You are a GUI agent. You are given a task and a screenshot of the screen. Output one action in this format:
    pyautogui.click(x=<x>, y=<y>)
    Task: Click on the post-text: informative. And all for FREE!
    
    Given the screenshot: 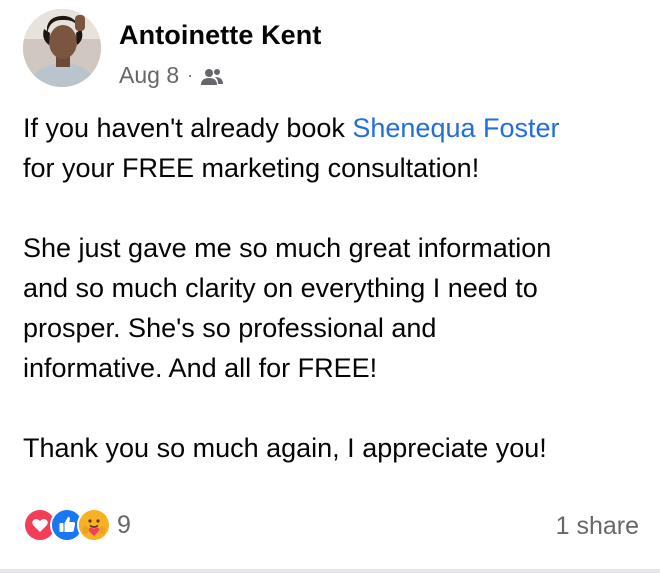 What is the action you would take?
    pyautogui.click(x=200, y=368)
    